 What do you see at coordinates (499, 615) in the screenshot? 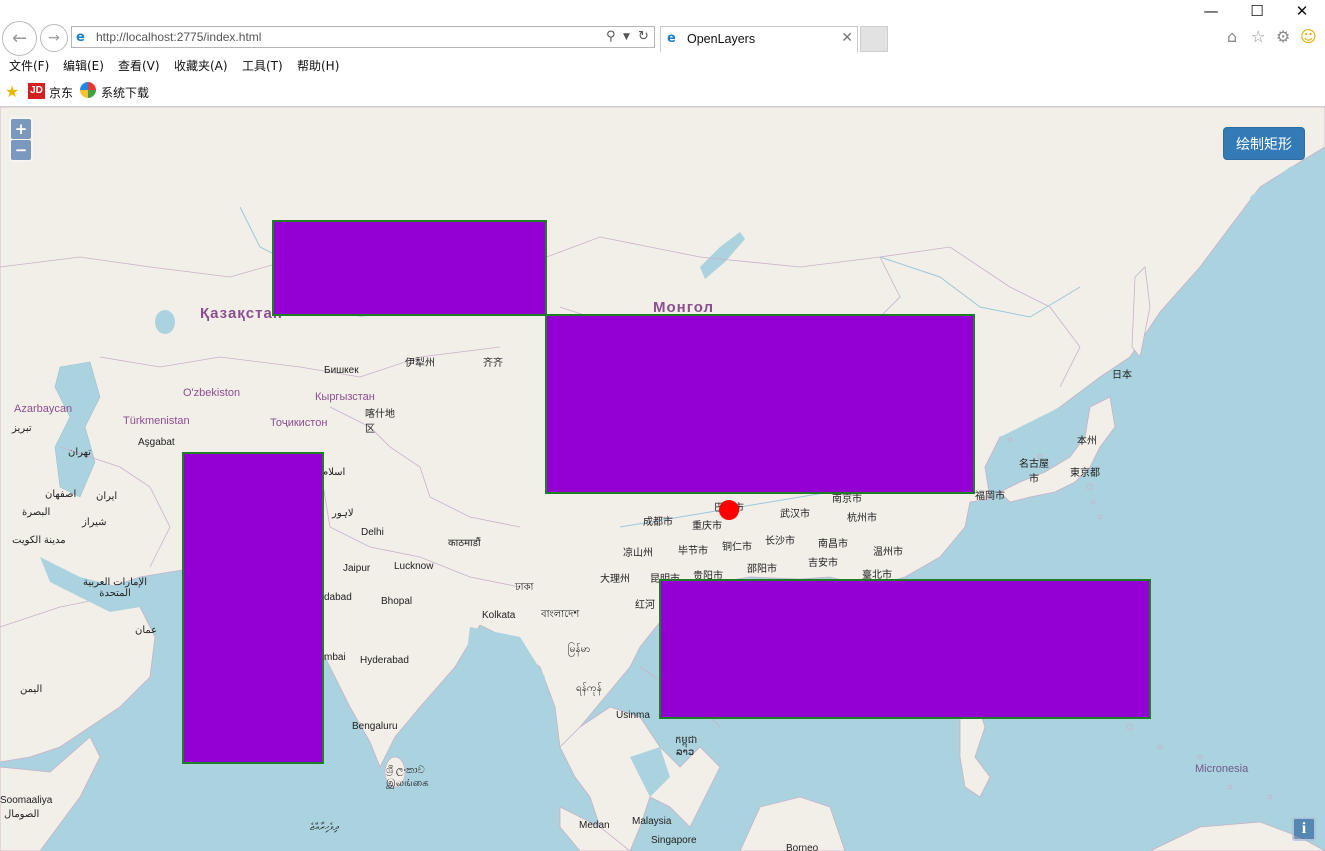
I see `label-kolkata: Kolkata` at bounding box center [499, 615].